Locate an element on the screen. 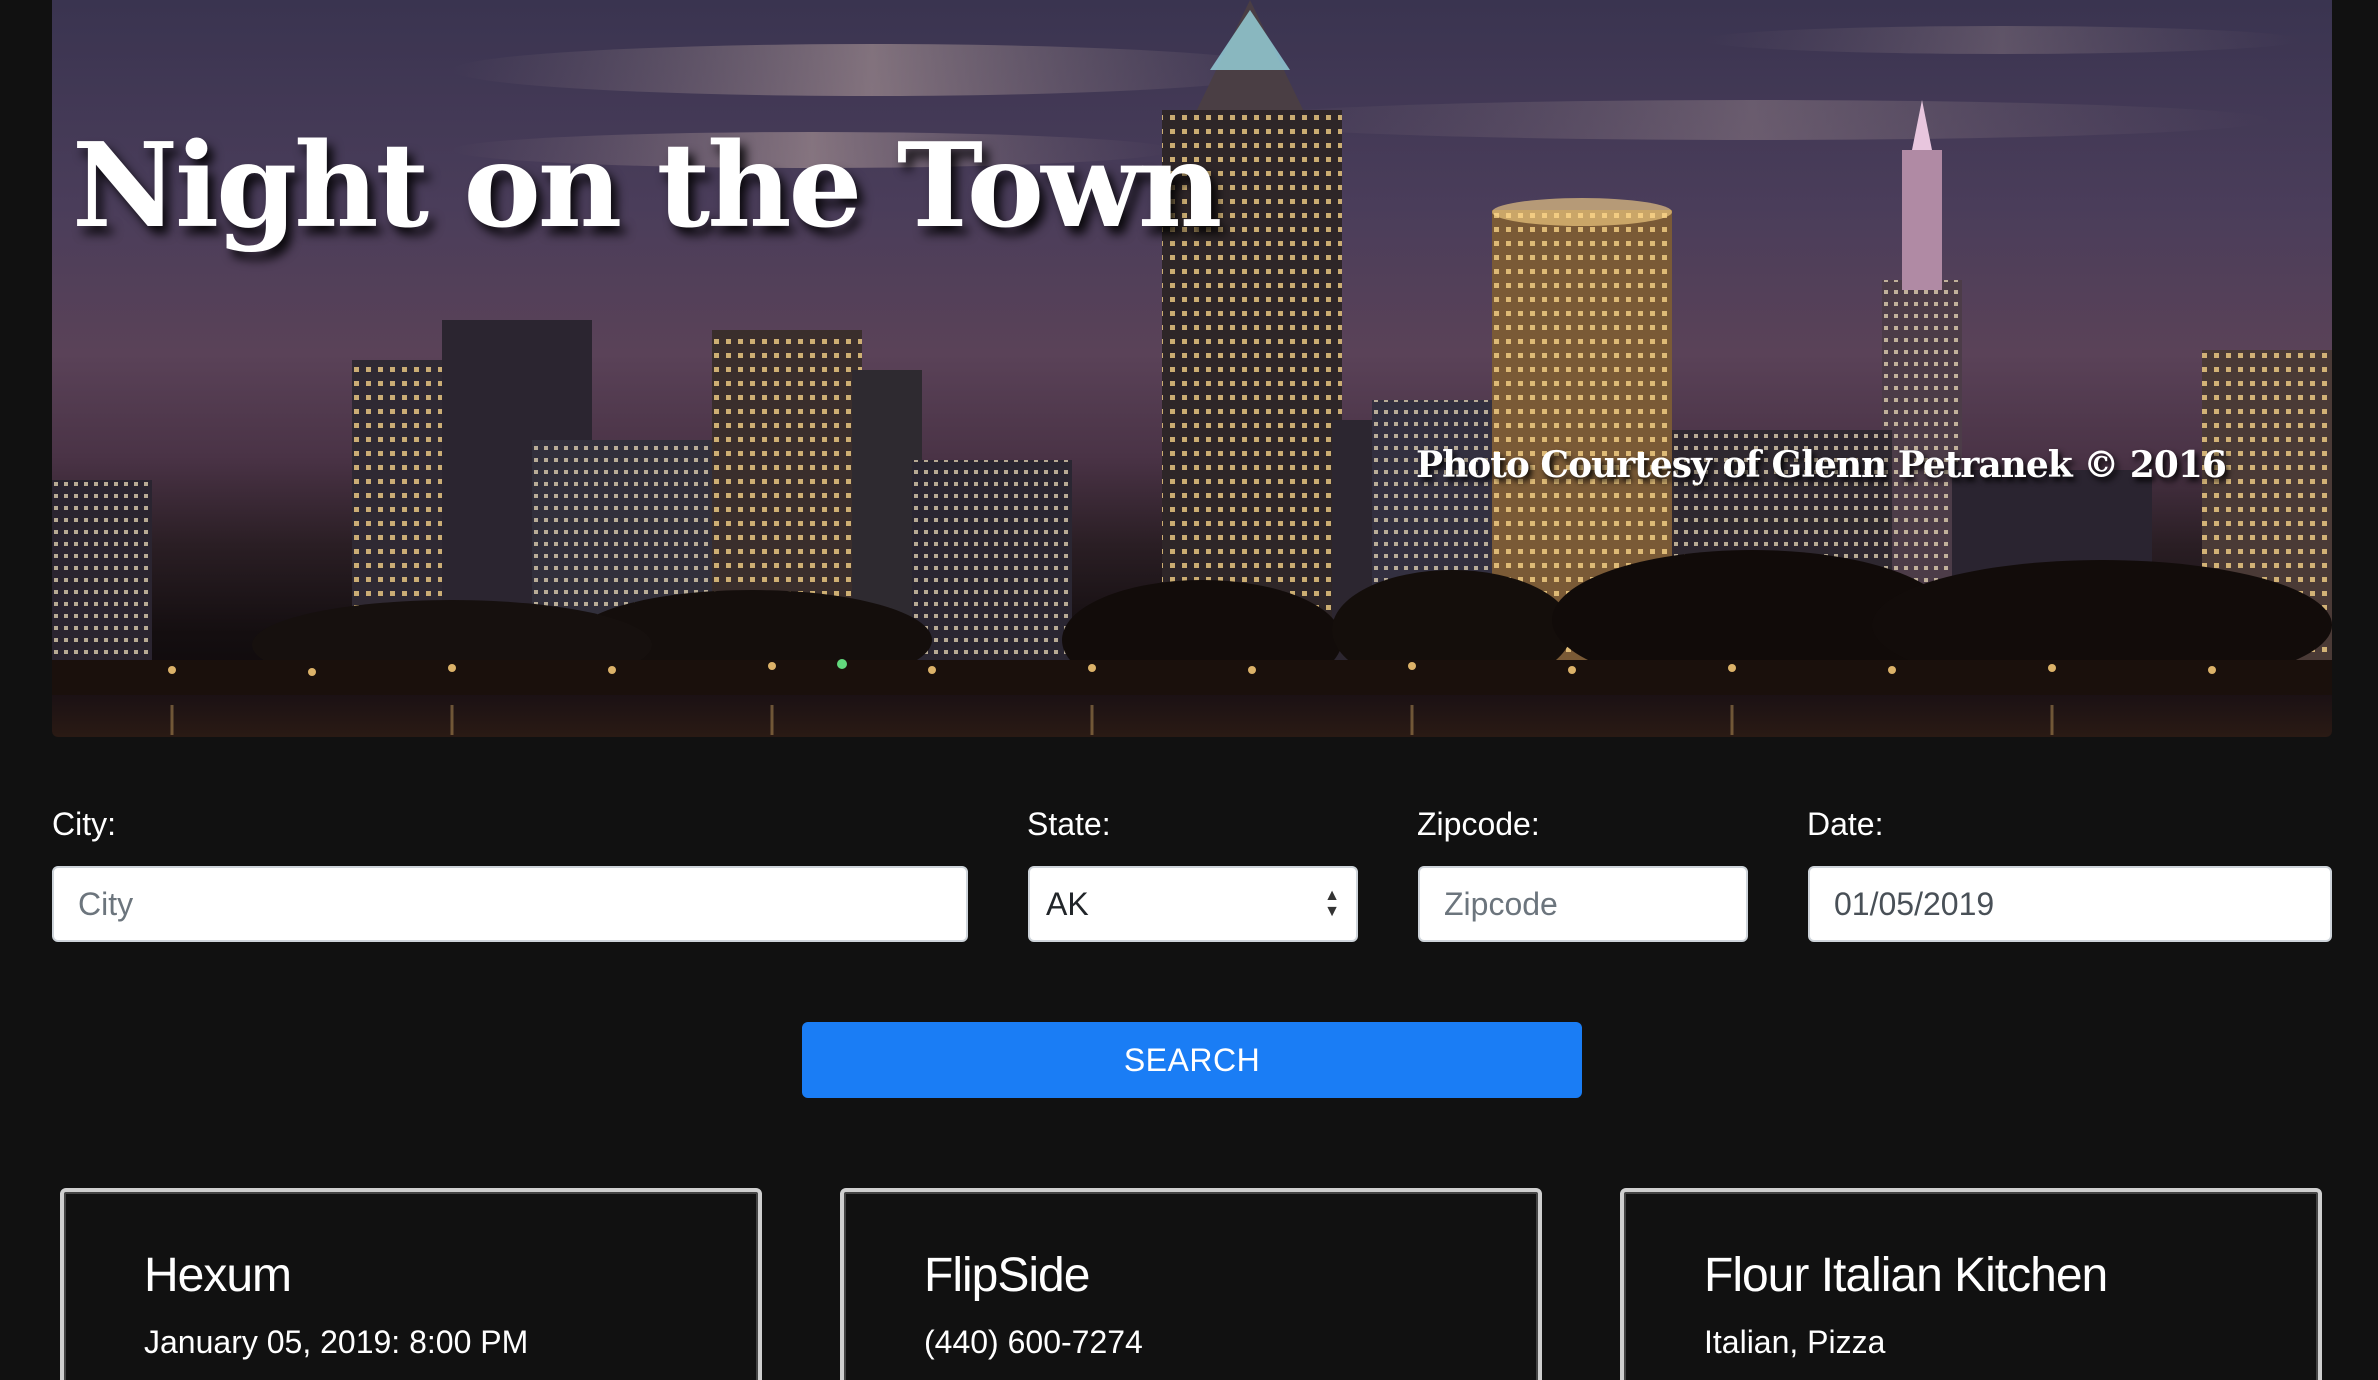  card-detail: (440) 600-7274 is located at coordinates (1033, 1342).